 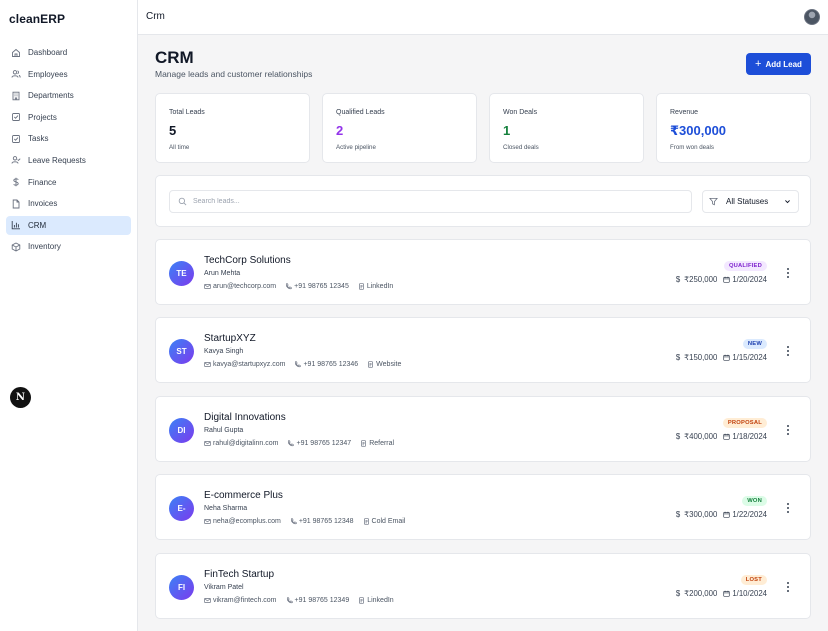 What do you see at coordinates (16, 96) in the screenshot?
I see `building-icon` at bounding box center [16, 96].